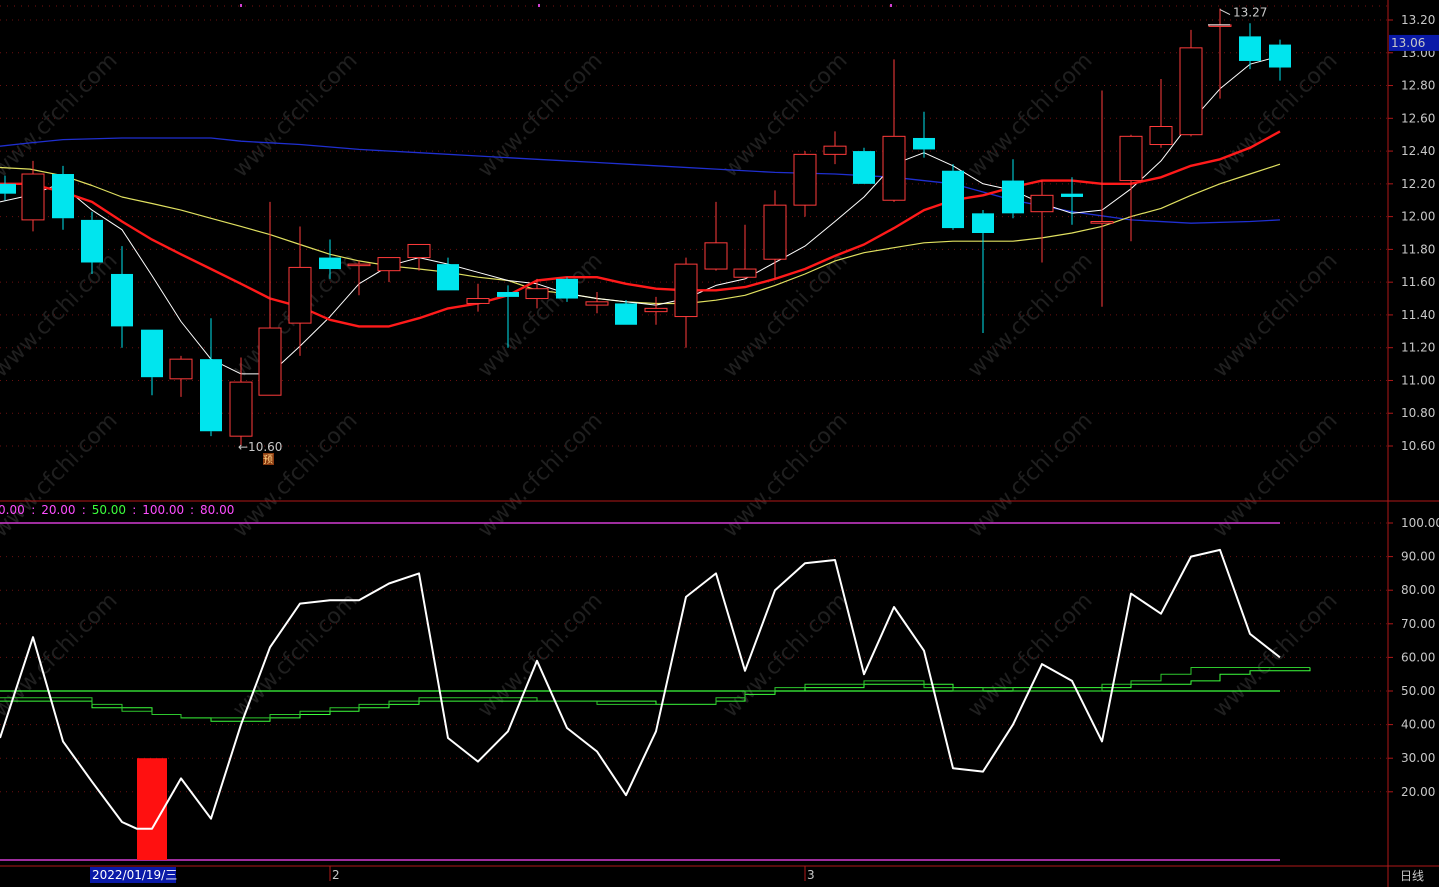 This screenshot has height=887, width=1439. What do you see at coordinates (1418, 446) in the screenshot?
I see `price-tick-label: 10.60` at bounding box center [1418, 446].